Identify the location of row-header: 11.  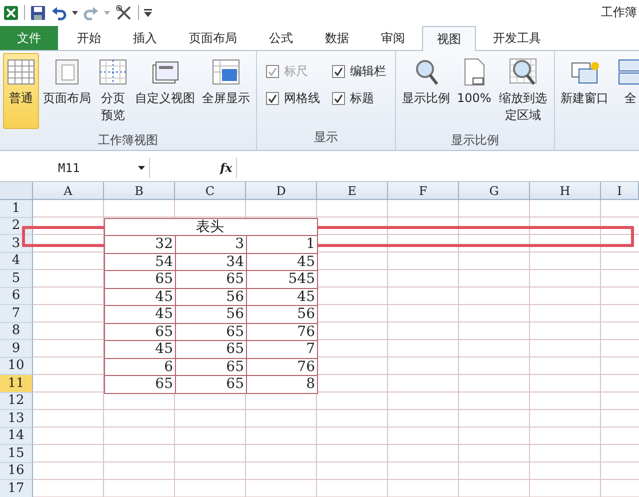
(16, 383).